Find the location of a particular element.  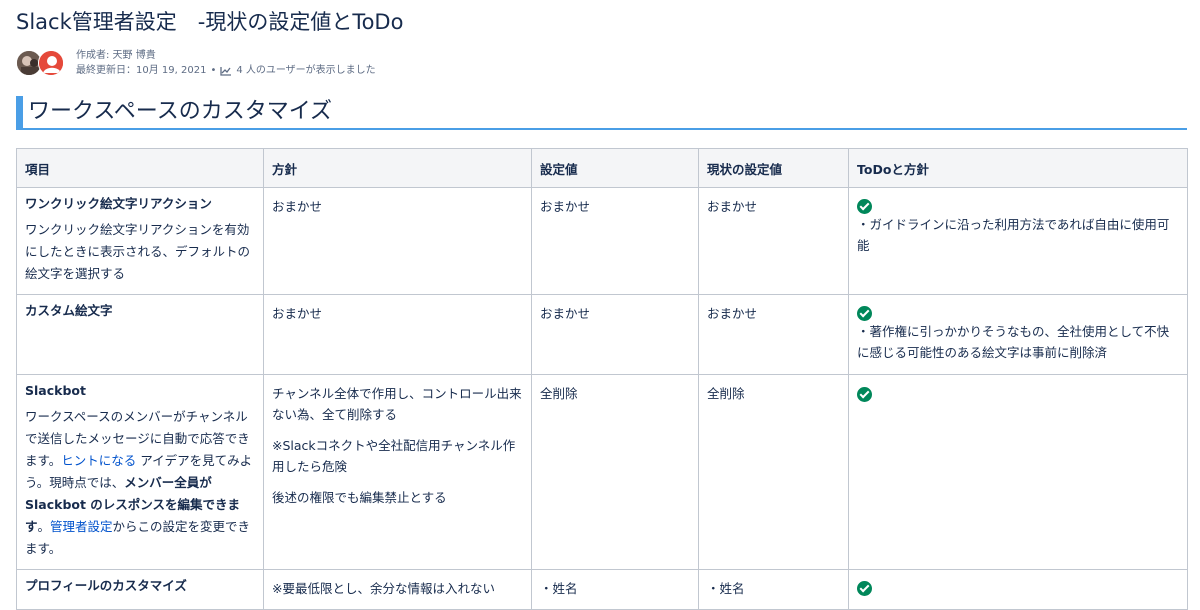

avatar is located at coordinates (51, 63).